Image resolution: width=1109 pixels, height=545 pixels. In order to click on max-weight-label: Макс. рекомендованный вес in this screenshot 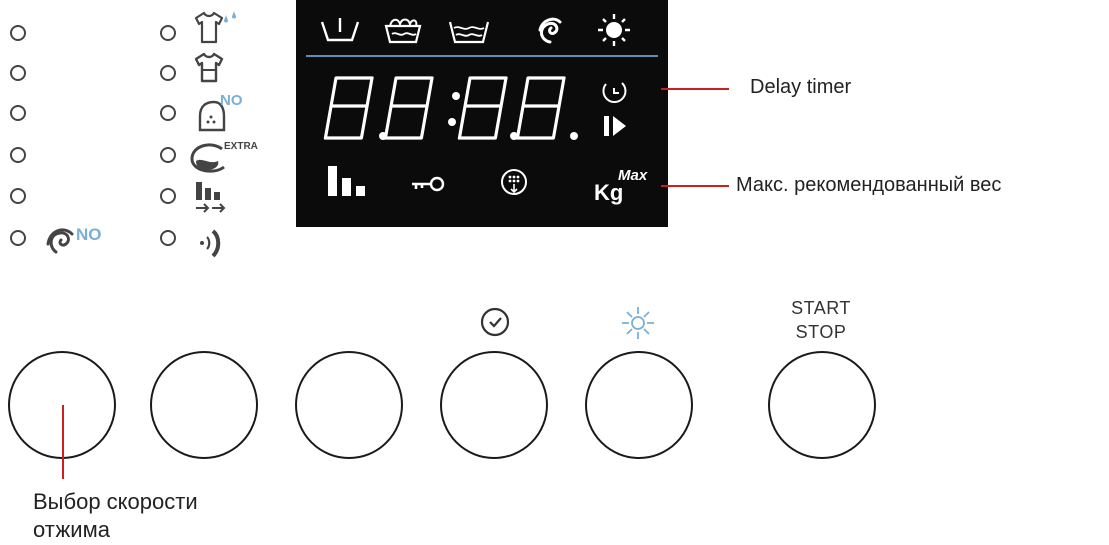, I will do `click(869, 185)`.